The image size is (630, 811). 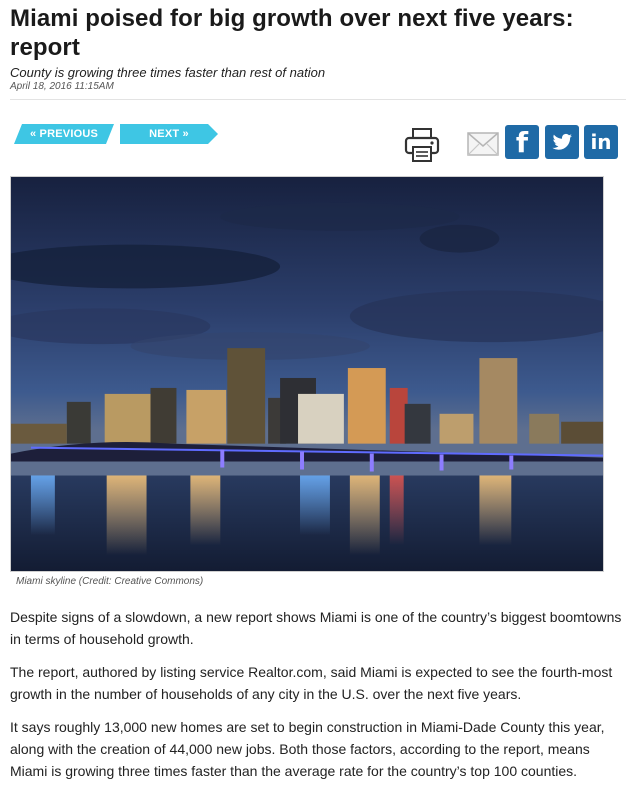 What do you see at coordinates (110, 581) in the screenshot?
I see `photo-caption: Miami skyline (Credit: Creative Commons)` at bounding box center [110, 581].